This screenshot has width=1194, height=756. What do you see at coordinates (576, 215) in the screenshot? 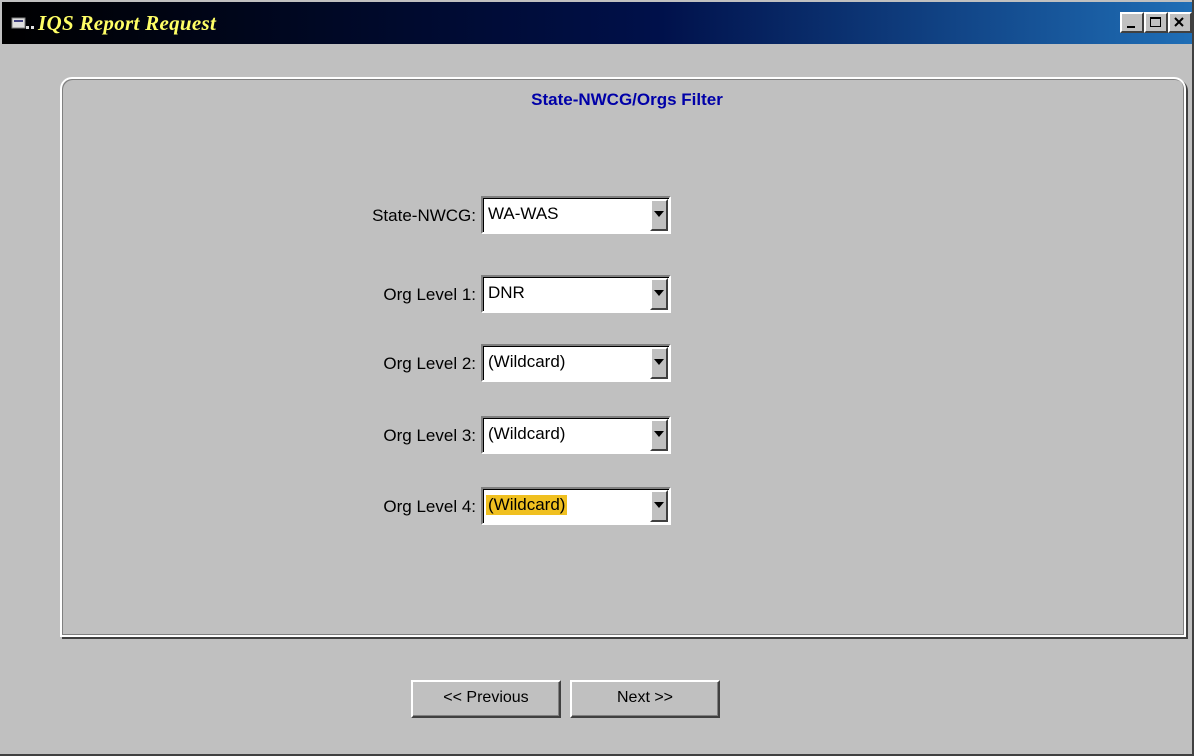
I see `state-nwcg-combo: WA-WAS` at bounding box center [576, 215].